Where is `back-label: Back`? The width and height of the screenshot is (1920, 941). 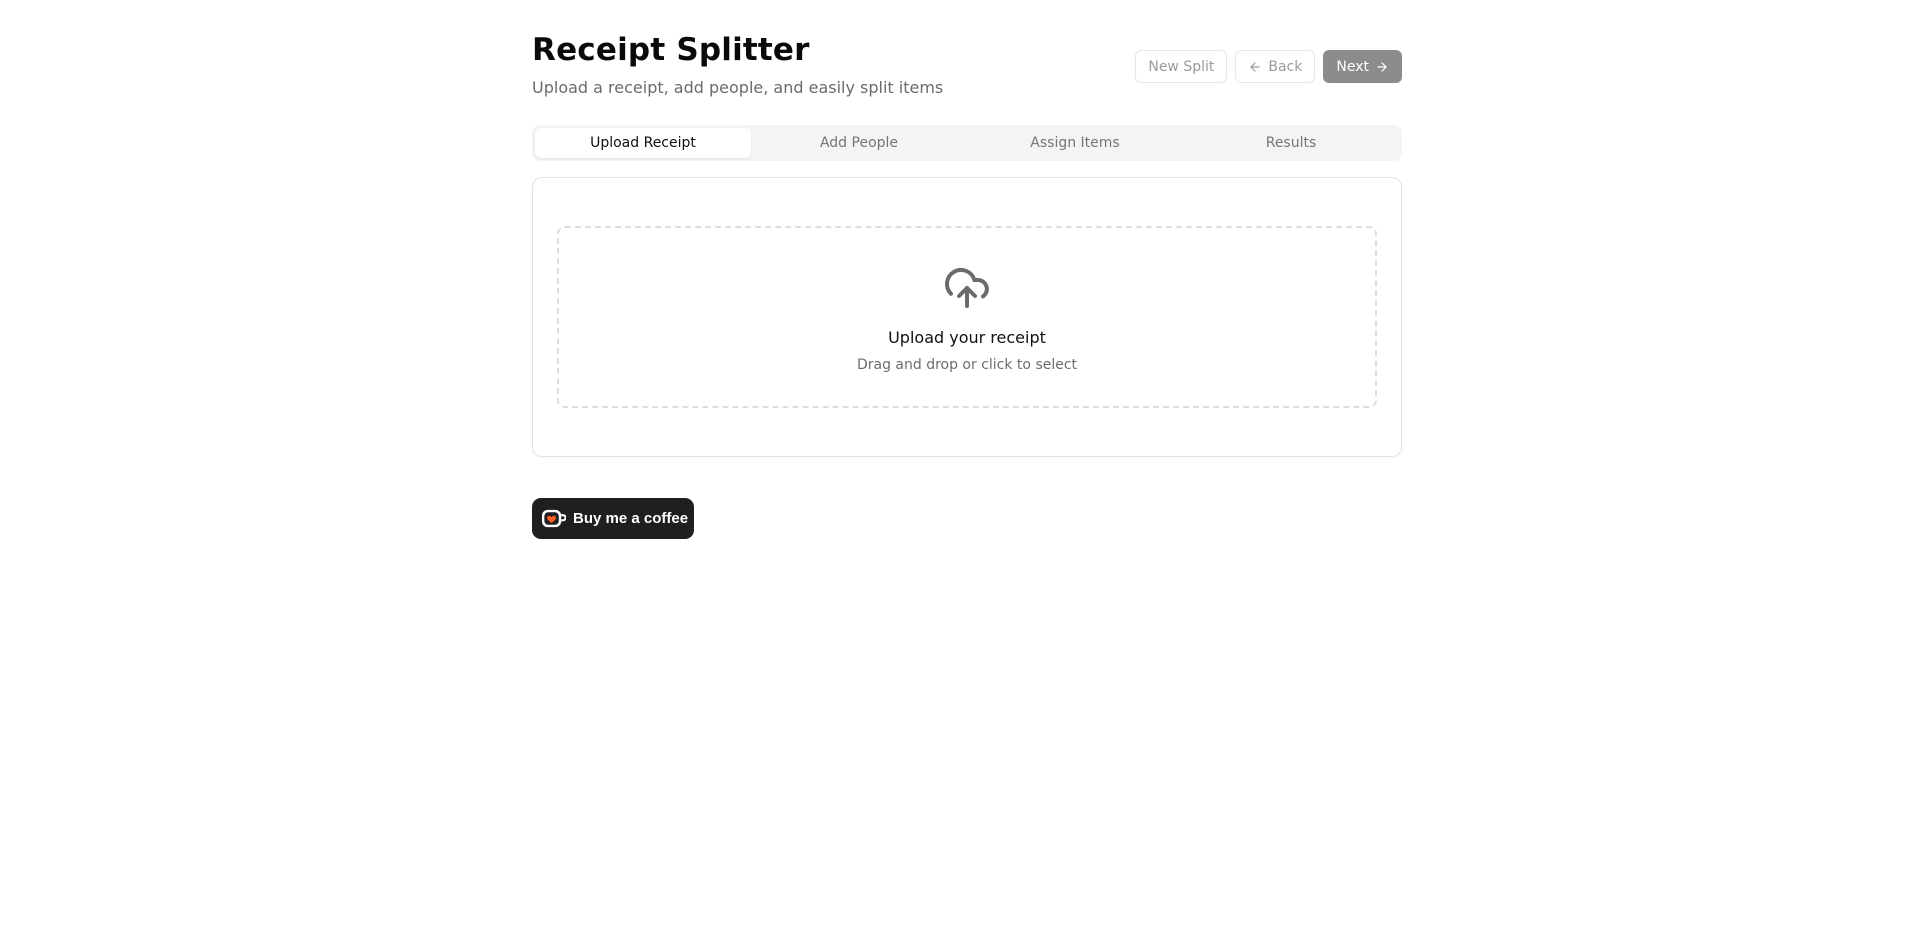 back-label: Back is located at coordinates (1285, 66).